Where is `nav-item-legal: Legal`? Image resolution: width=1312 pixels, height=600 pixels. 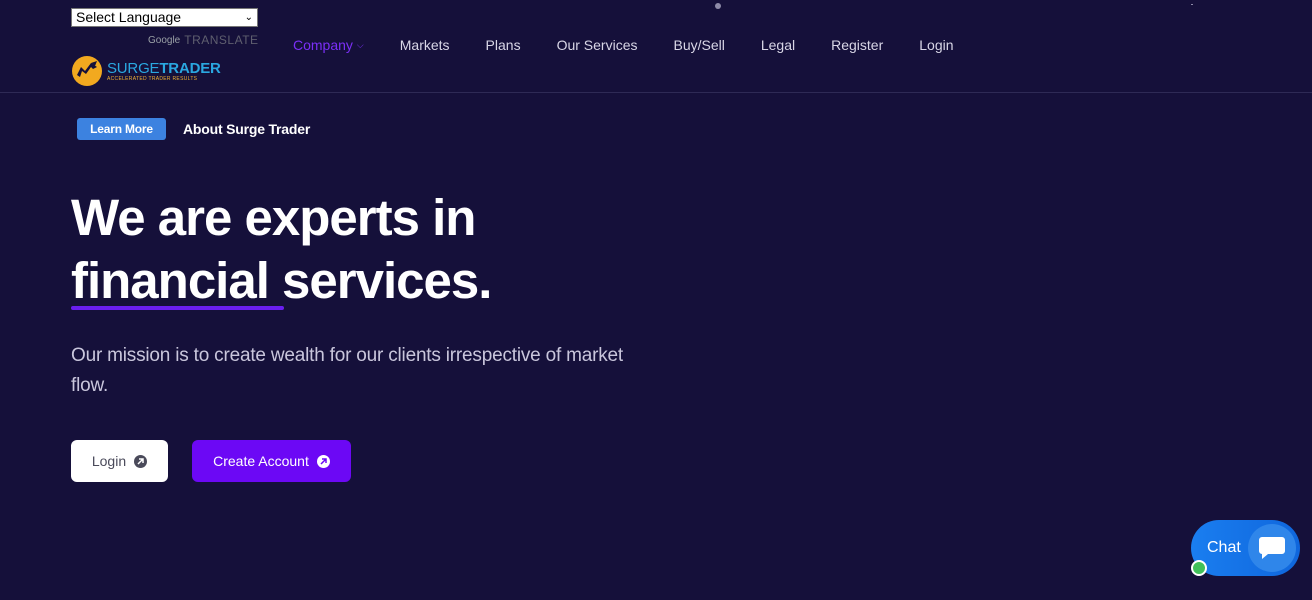
nav-item-legal: Legal is located at coordinates (778, 45).